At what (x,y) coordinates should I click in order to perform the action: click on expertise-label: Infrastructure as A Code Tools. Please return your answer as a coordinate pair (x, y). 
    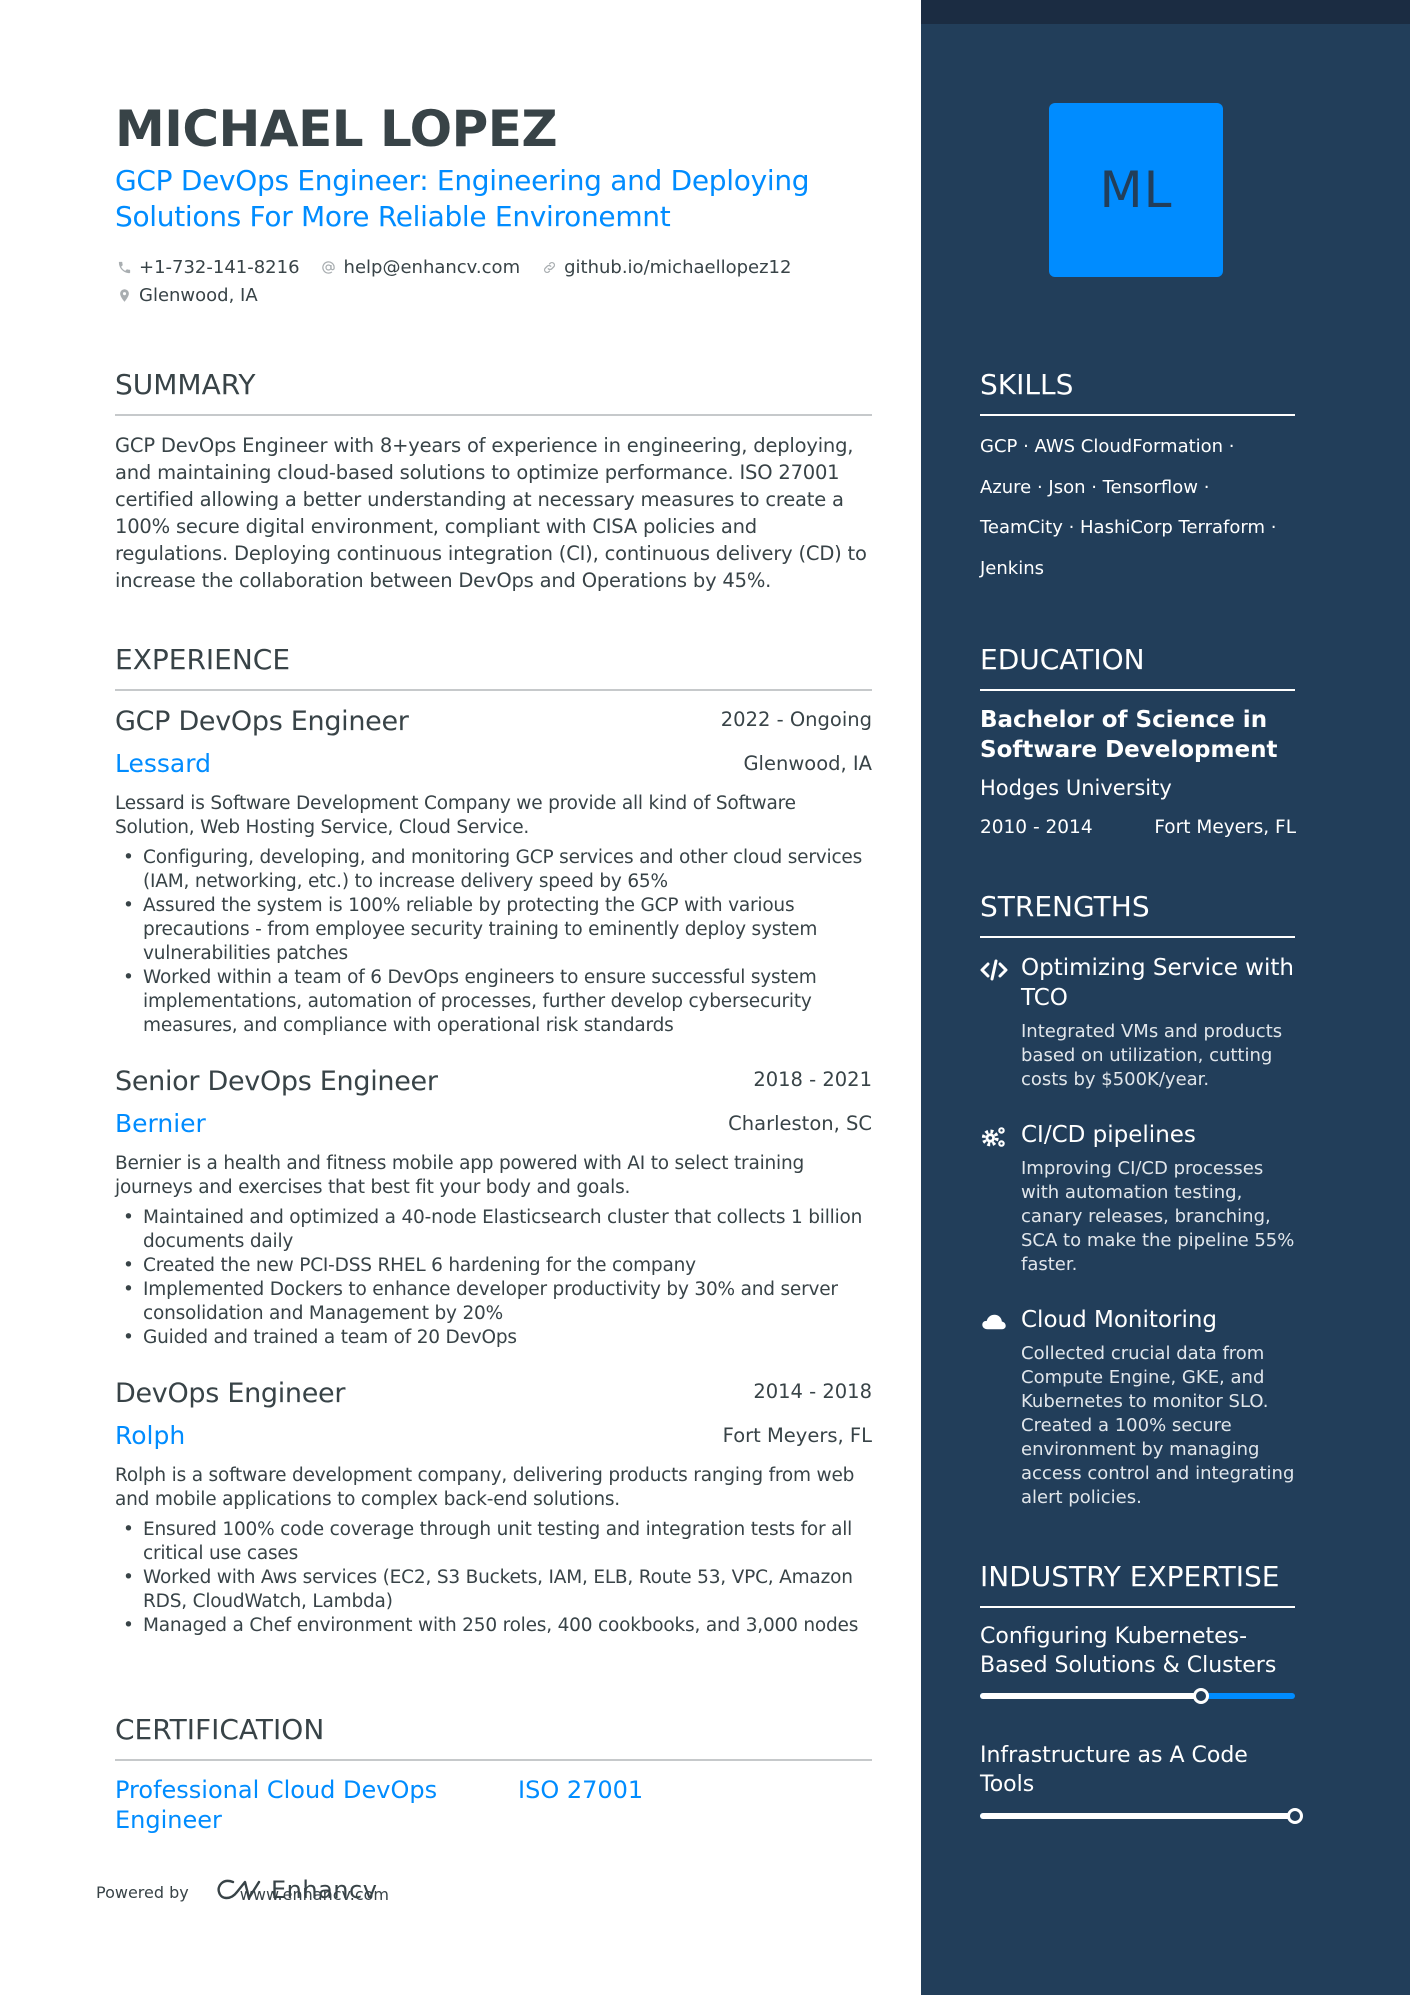
    Looking at the image, I should click on (1114, 1770).